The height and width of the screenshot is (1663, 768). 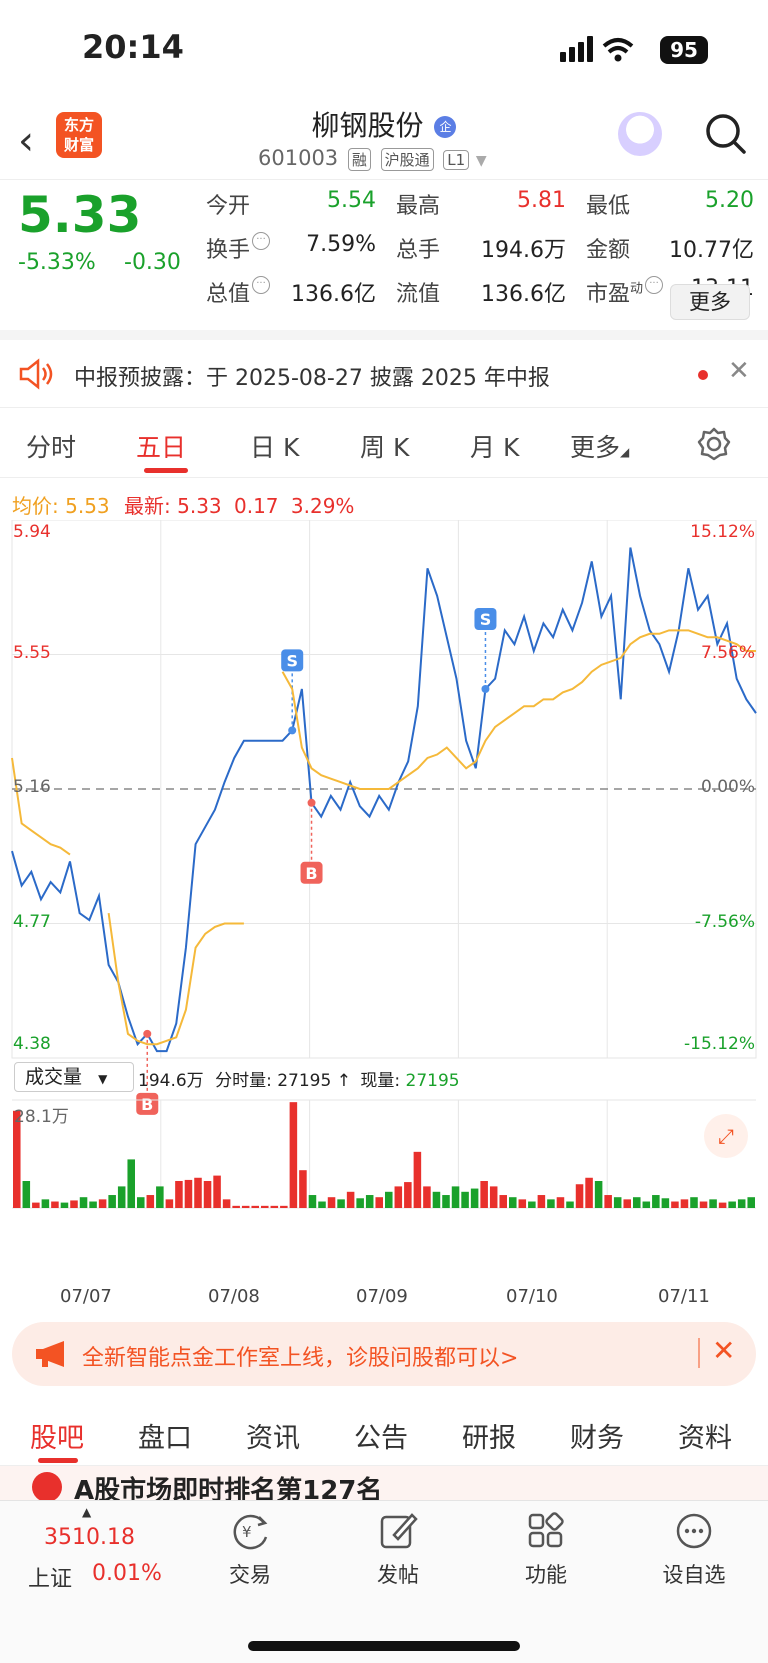 What do you see at coordinates (382, 1296) in the screenshot?
I see `date-label: 07/09` at bounding box center [382, 1296].